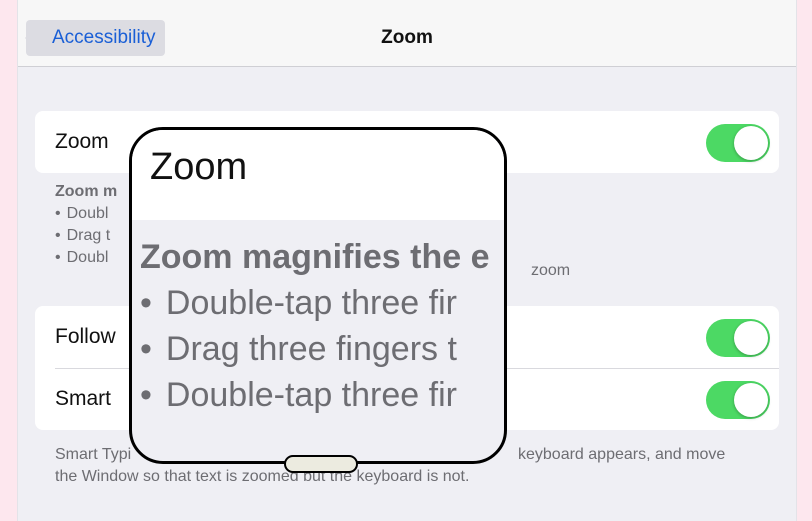  Describe the element at coordinates (321, 464) in the screenshot. I see `zoom-window-handle` at that location.